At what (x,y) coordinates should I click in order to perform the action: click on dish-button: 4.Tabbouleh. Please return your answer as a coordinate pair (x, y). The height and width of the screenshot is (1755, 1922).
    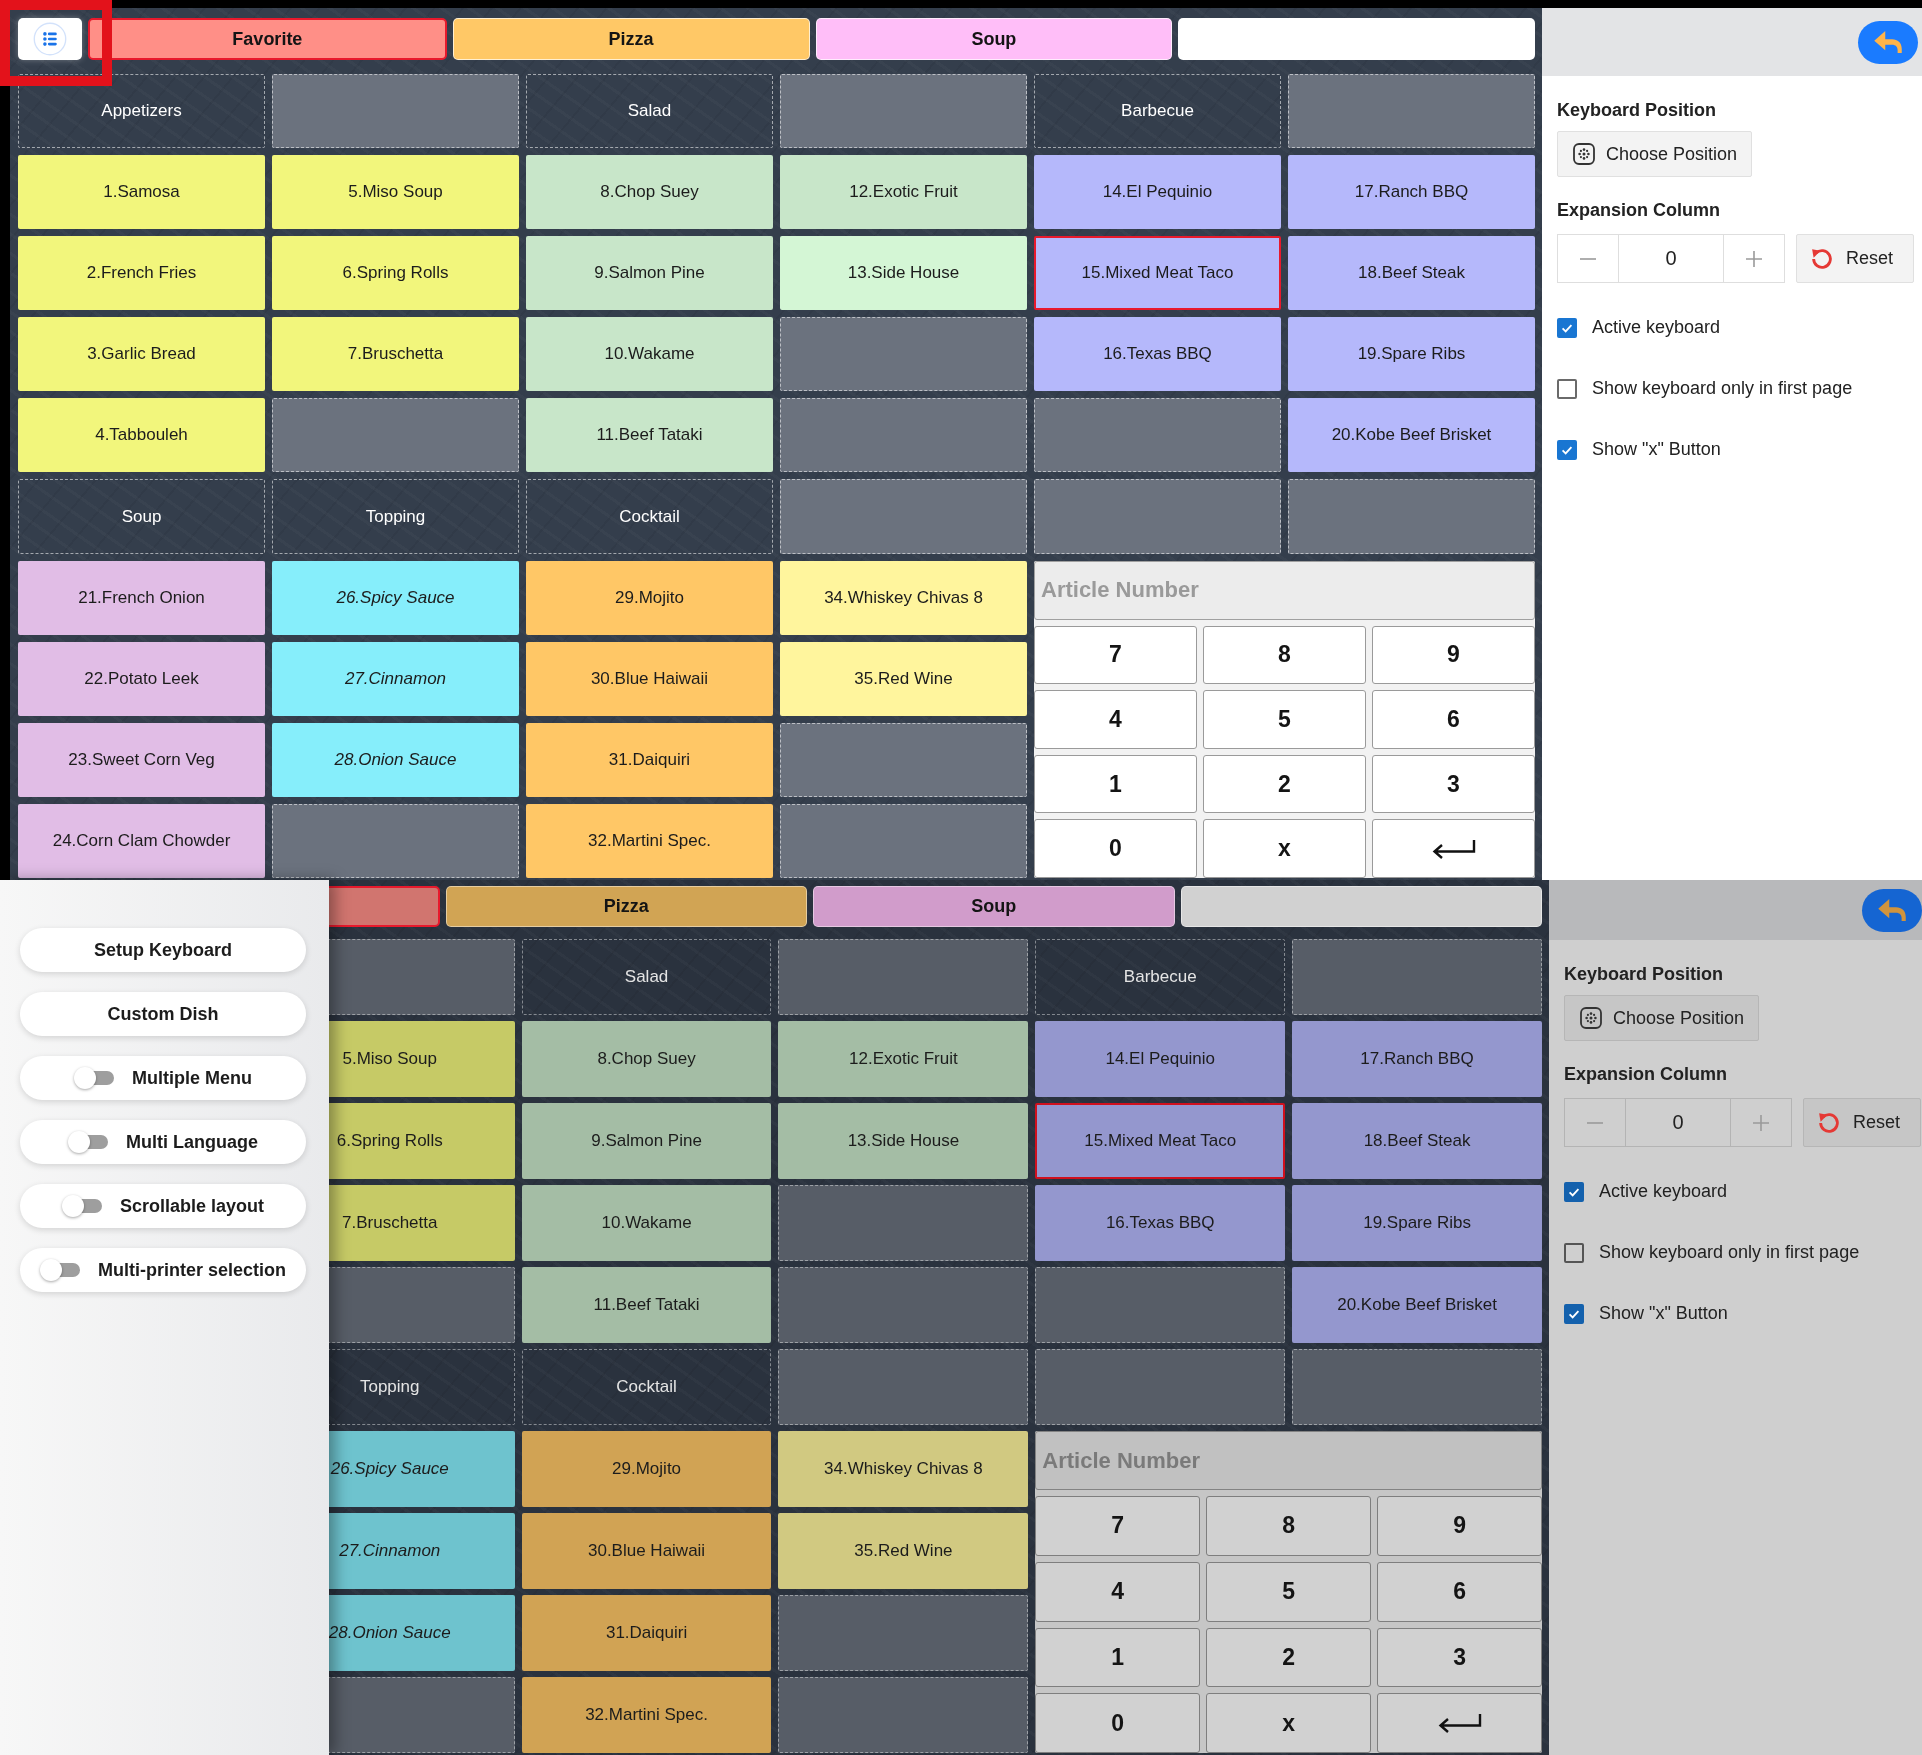
    Looking at the image, I should click on (141, 435).